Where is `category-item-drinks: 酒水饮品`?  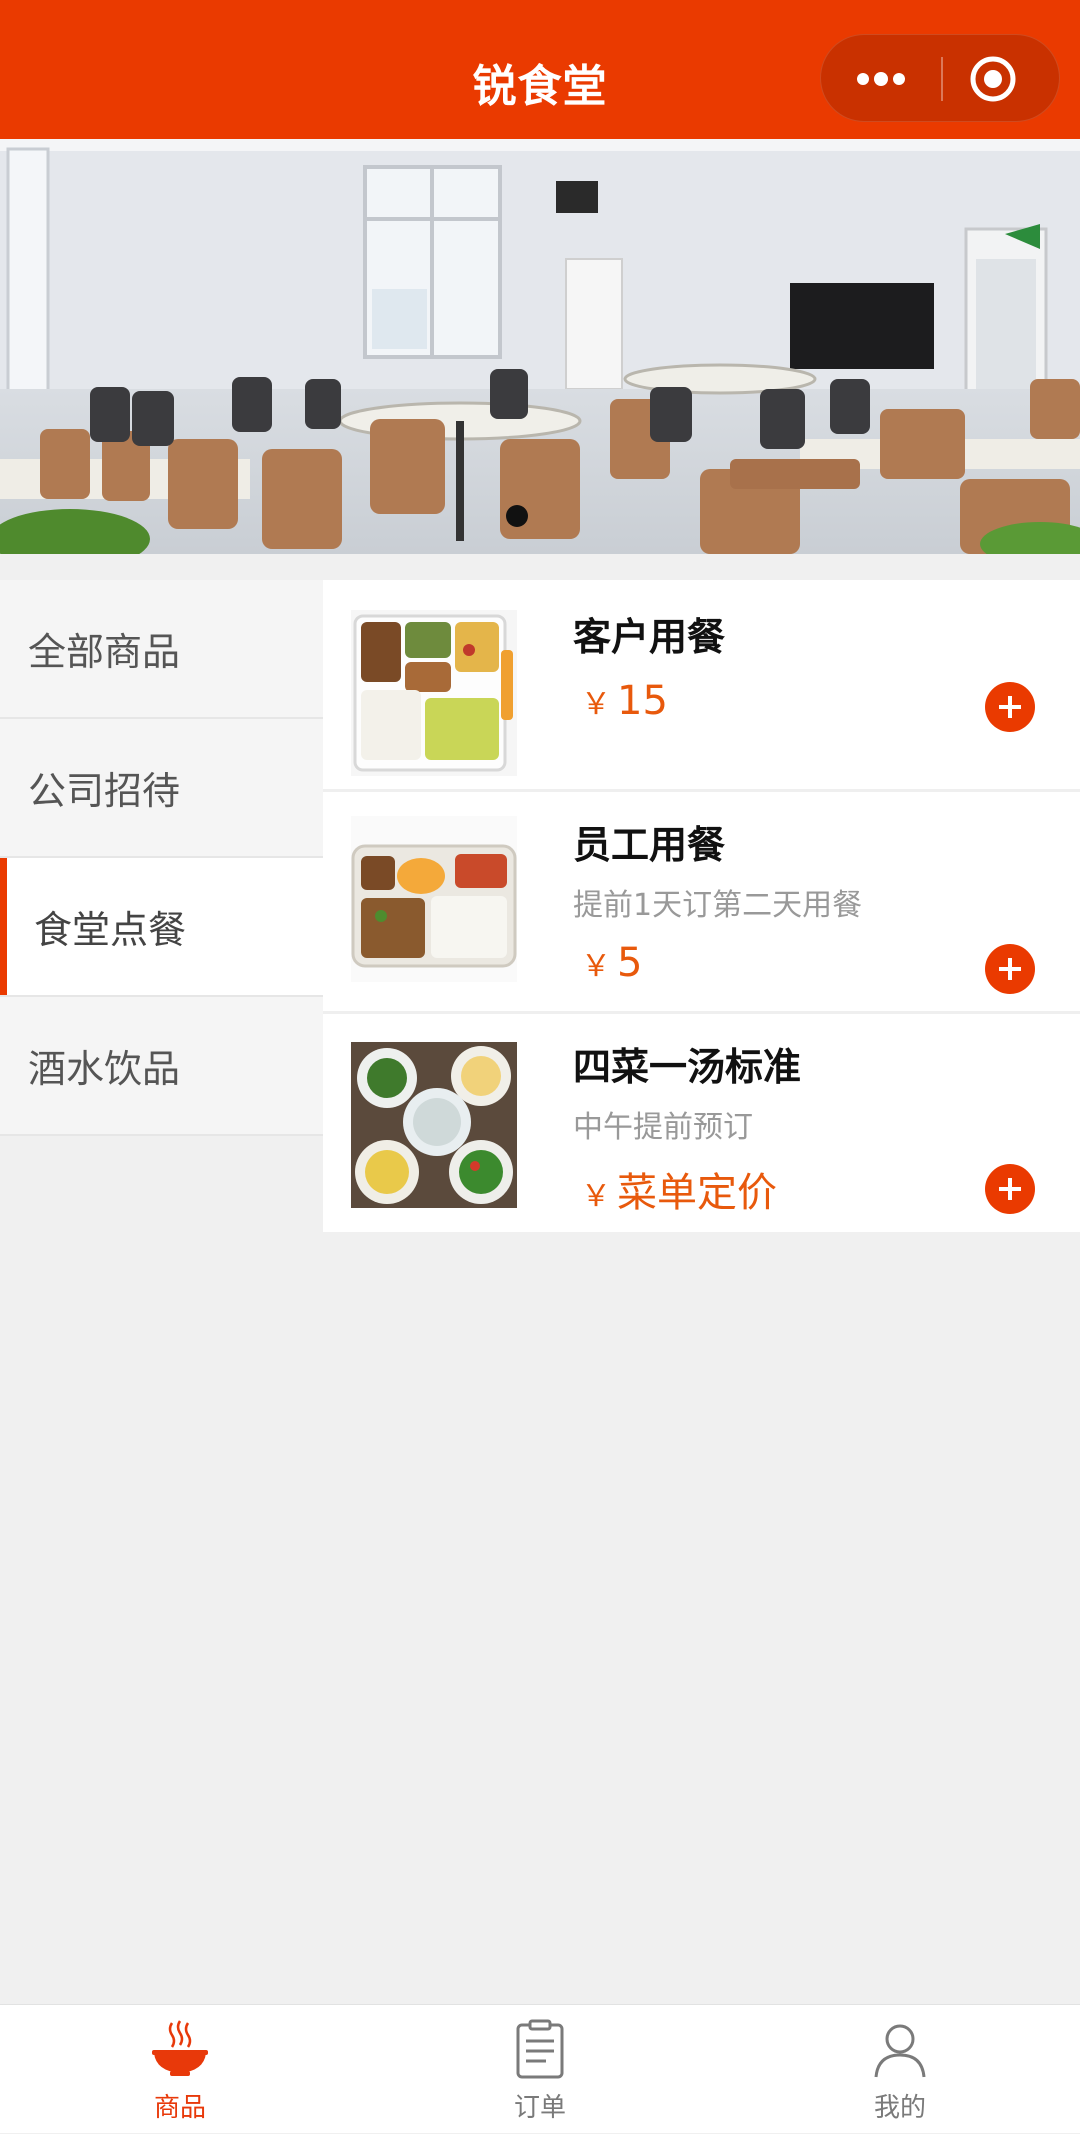 category-item-drinks: 酒水饮品 is located at coordinates (161, 1066).